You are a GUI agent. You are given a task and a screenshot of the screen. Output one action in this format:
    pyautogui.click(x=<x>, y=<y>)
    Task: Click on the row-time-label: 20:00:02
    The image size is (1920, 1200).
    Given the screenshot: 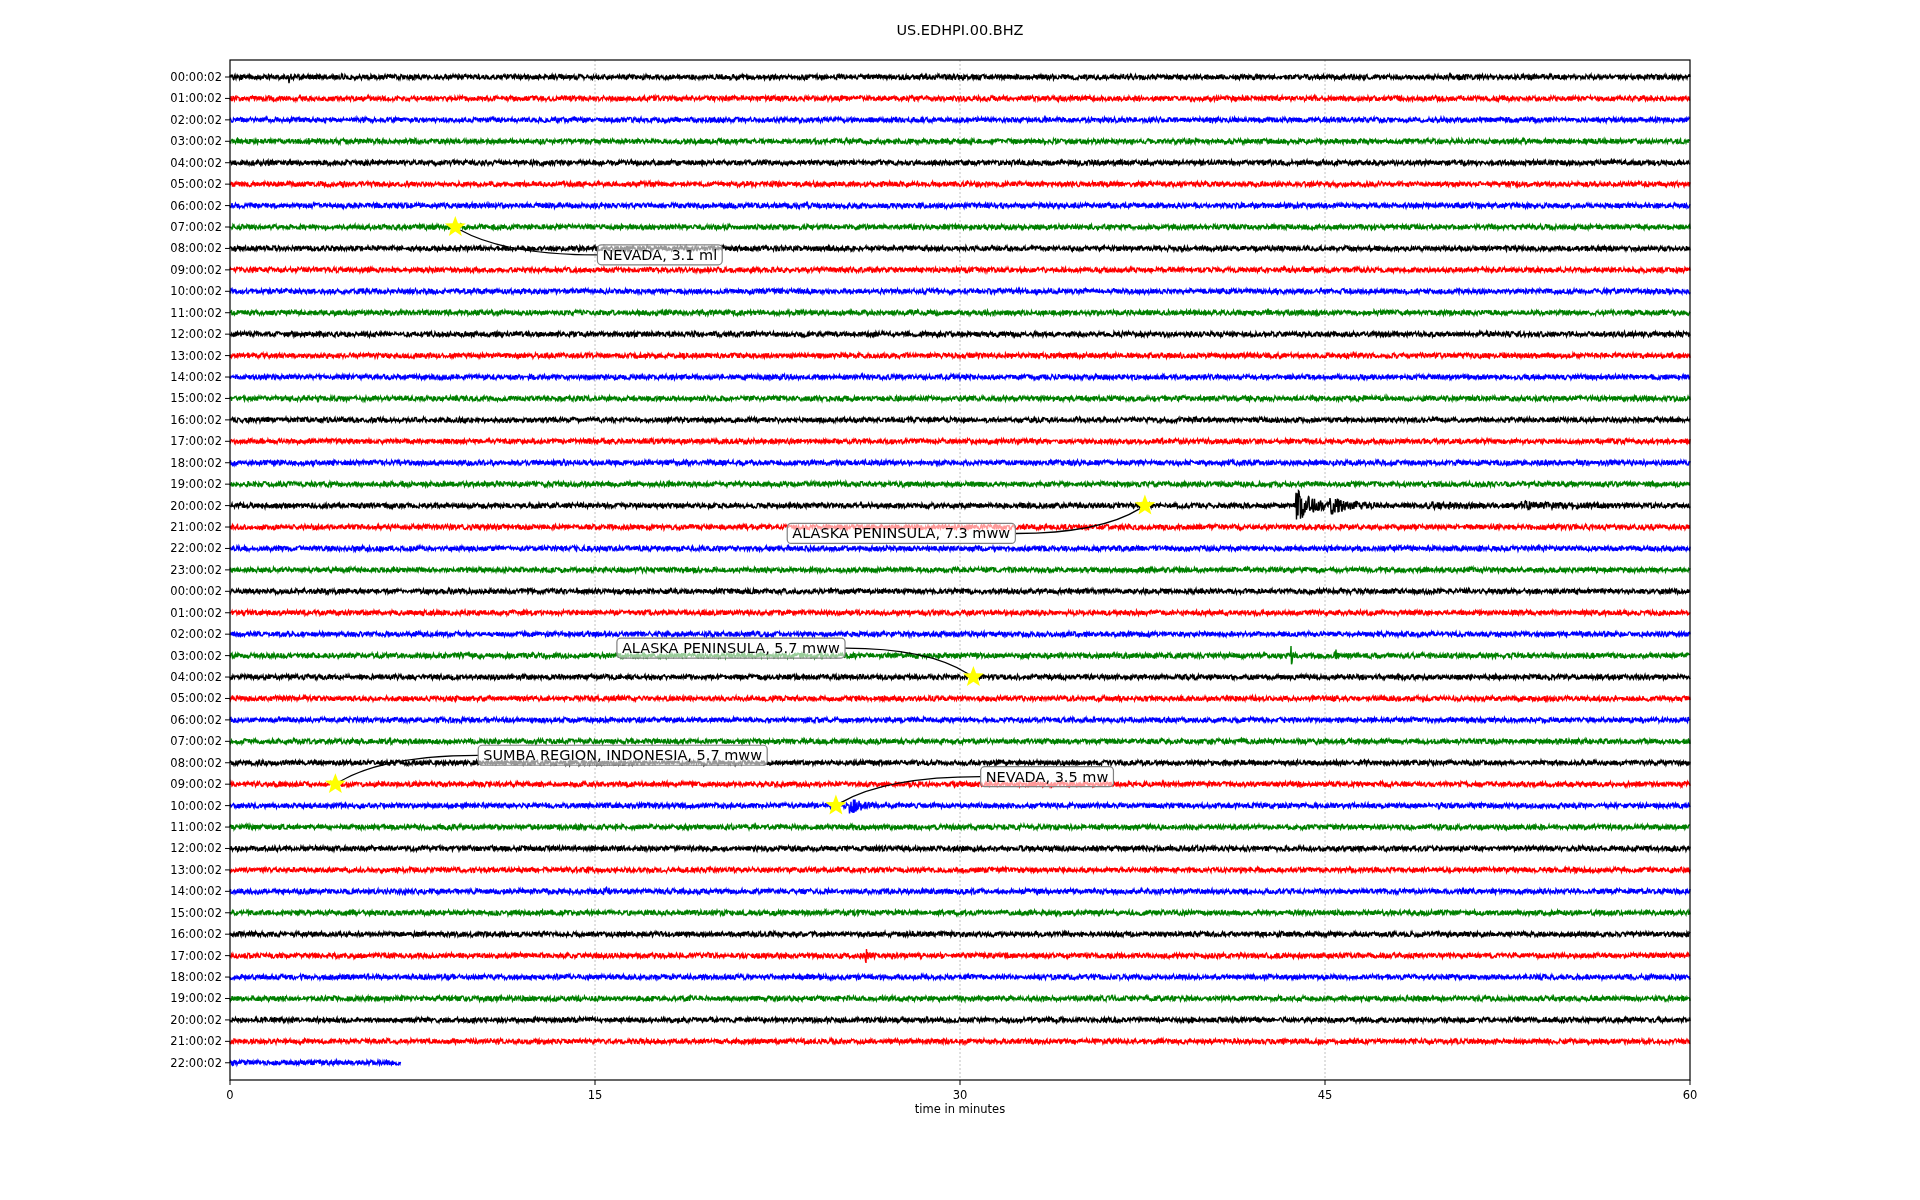 What is the action you would take?
    pyautogui.click(x=196, y=1019)
    